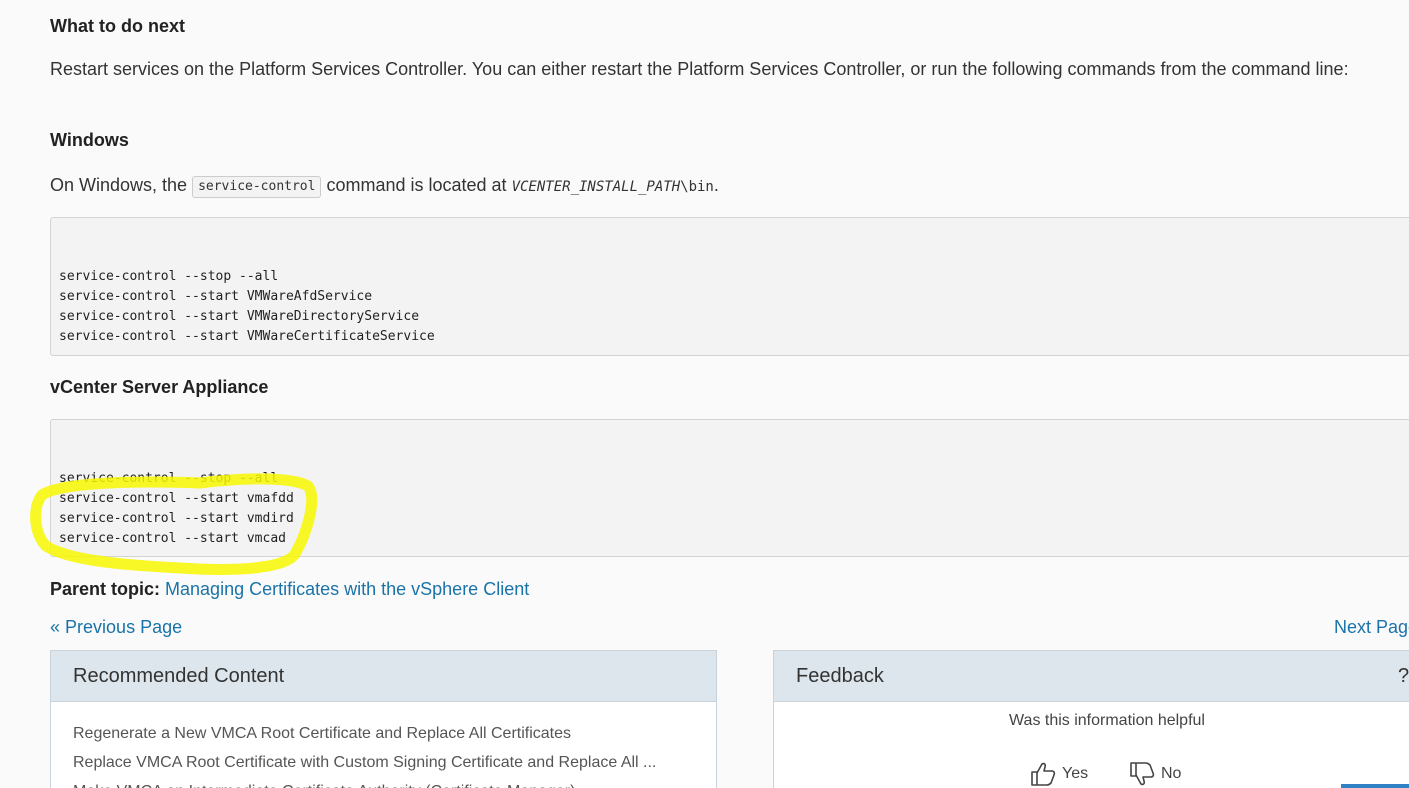  What do you see at coordinates (121, 185) in the screenshot?
I see `windows-text-before: On Windows, the` at bounding box center [121, 185].